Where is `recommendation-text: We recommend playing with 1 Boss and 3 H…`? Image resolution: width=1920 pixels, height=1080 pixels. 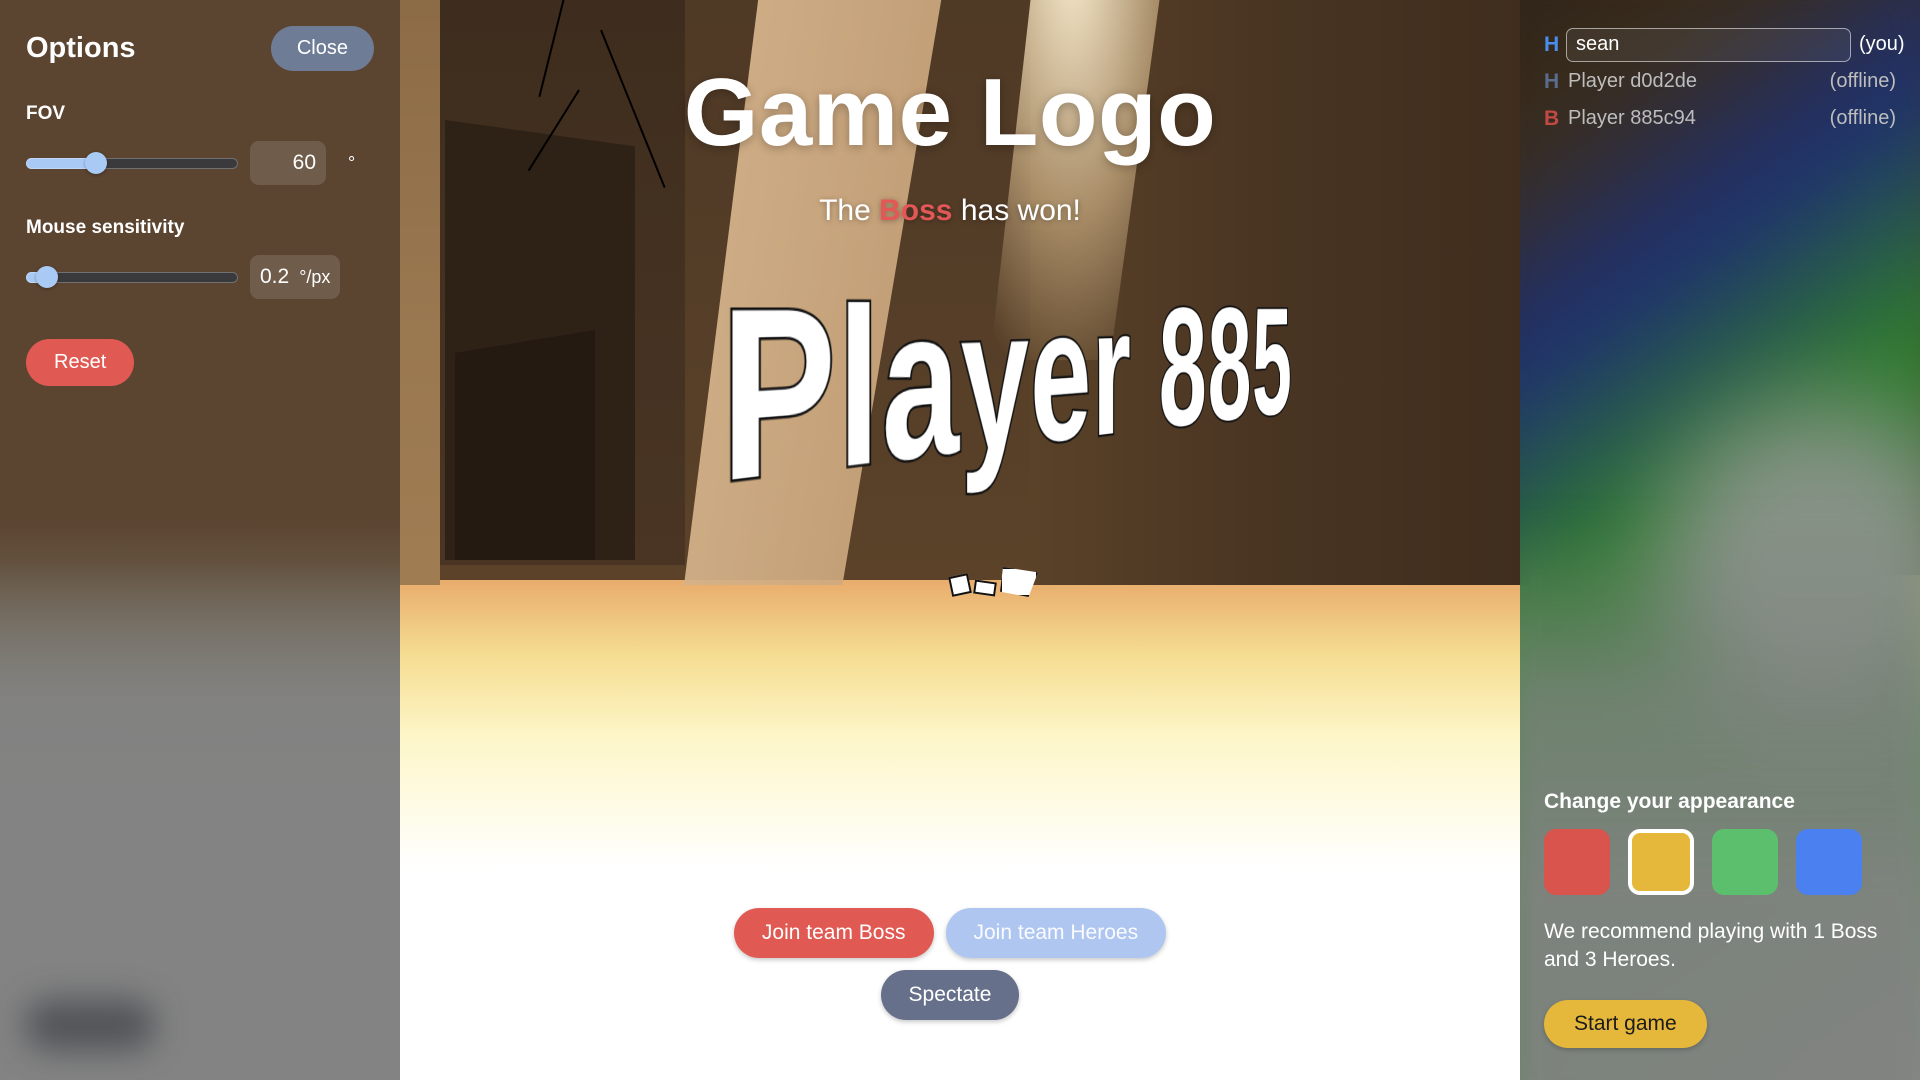 recommendation-text: We recommend playing with 1 Boss and 3 H… is located at coordinates (1711, 946).